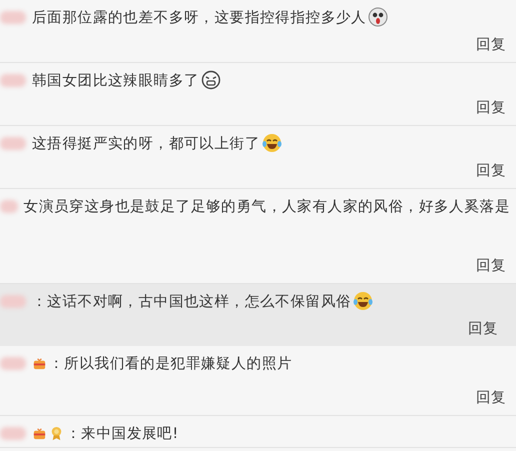 The width and height of the screenshot is (516, 451). I want to click on comment-text: 女演员穿这身也是鼓足了足够的勇气，人家有人家的风俗，好多人奚落是, so click(267, 207).